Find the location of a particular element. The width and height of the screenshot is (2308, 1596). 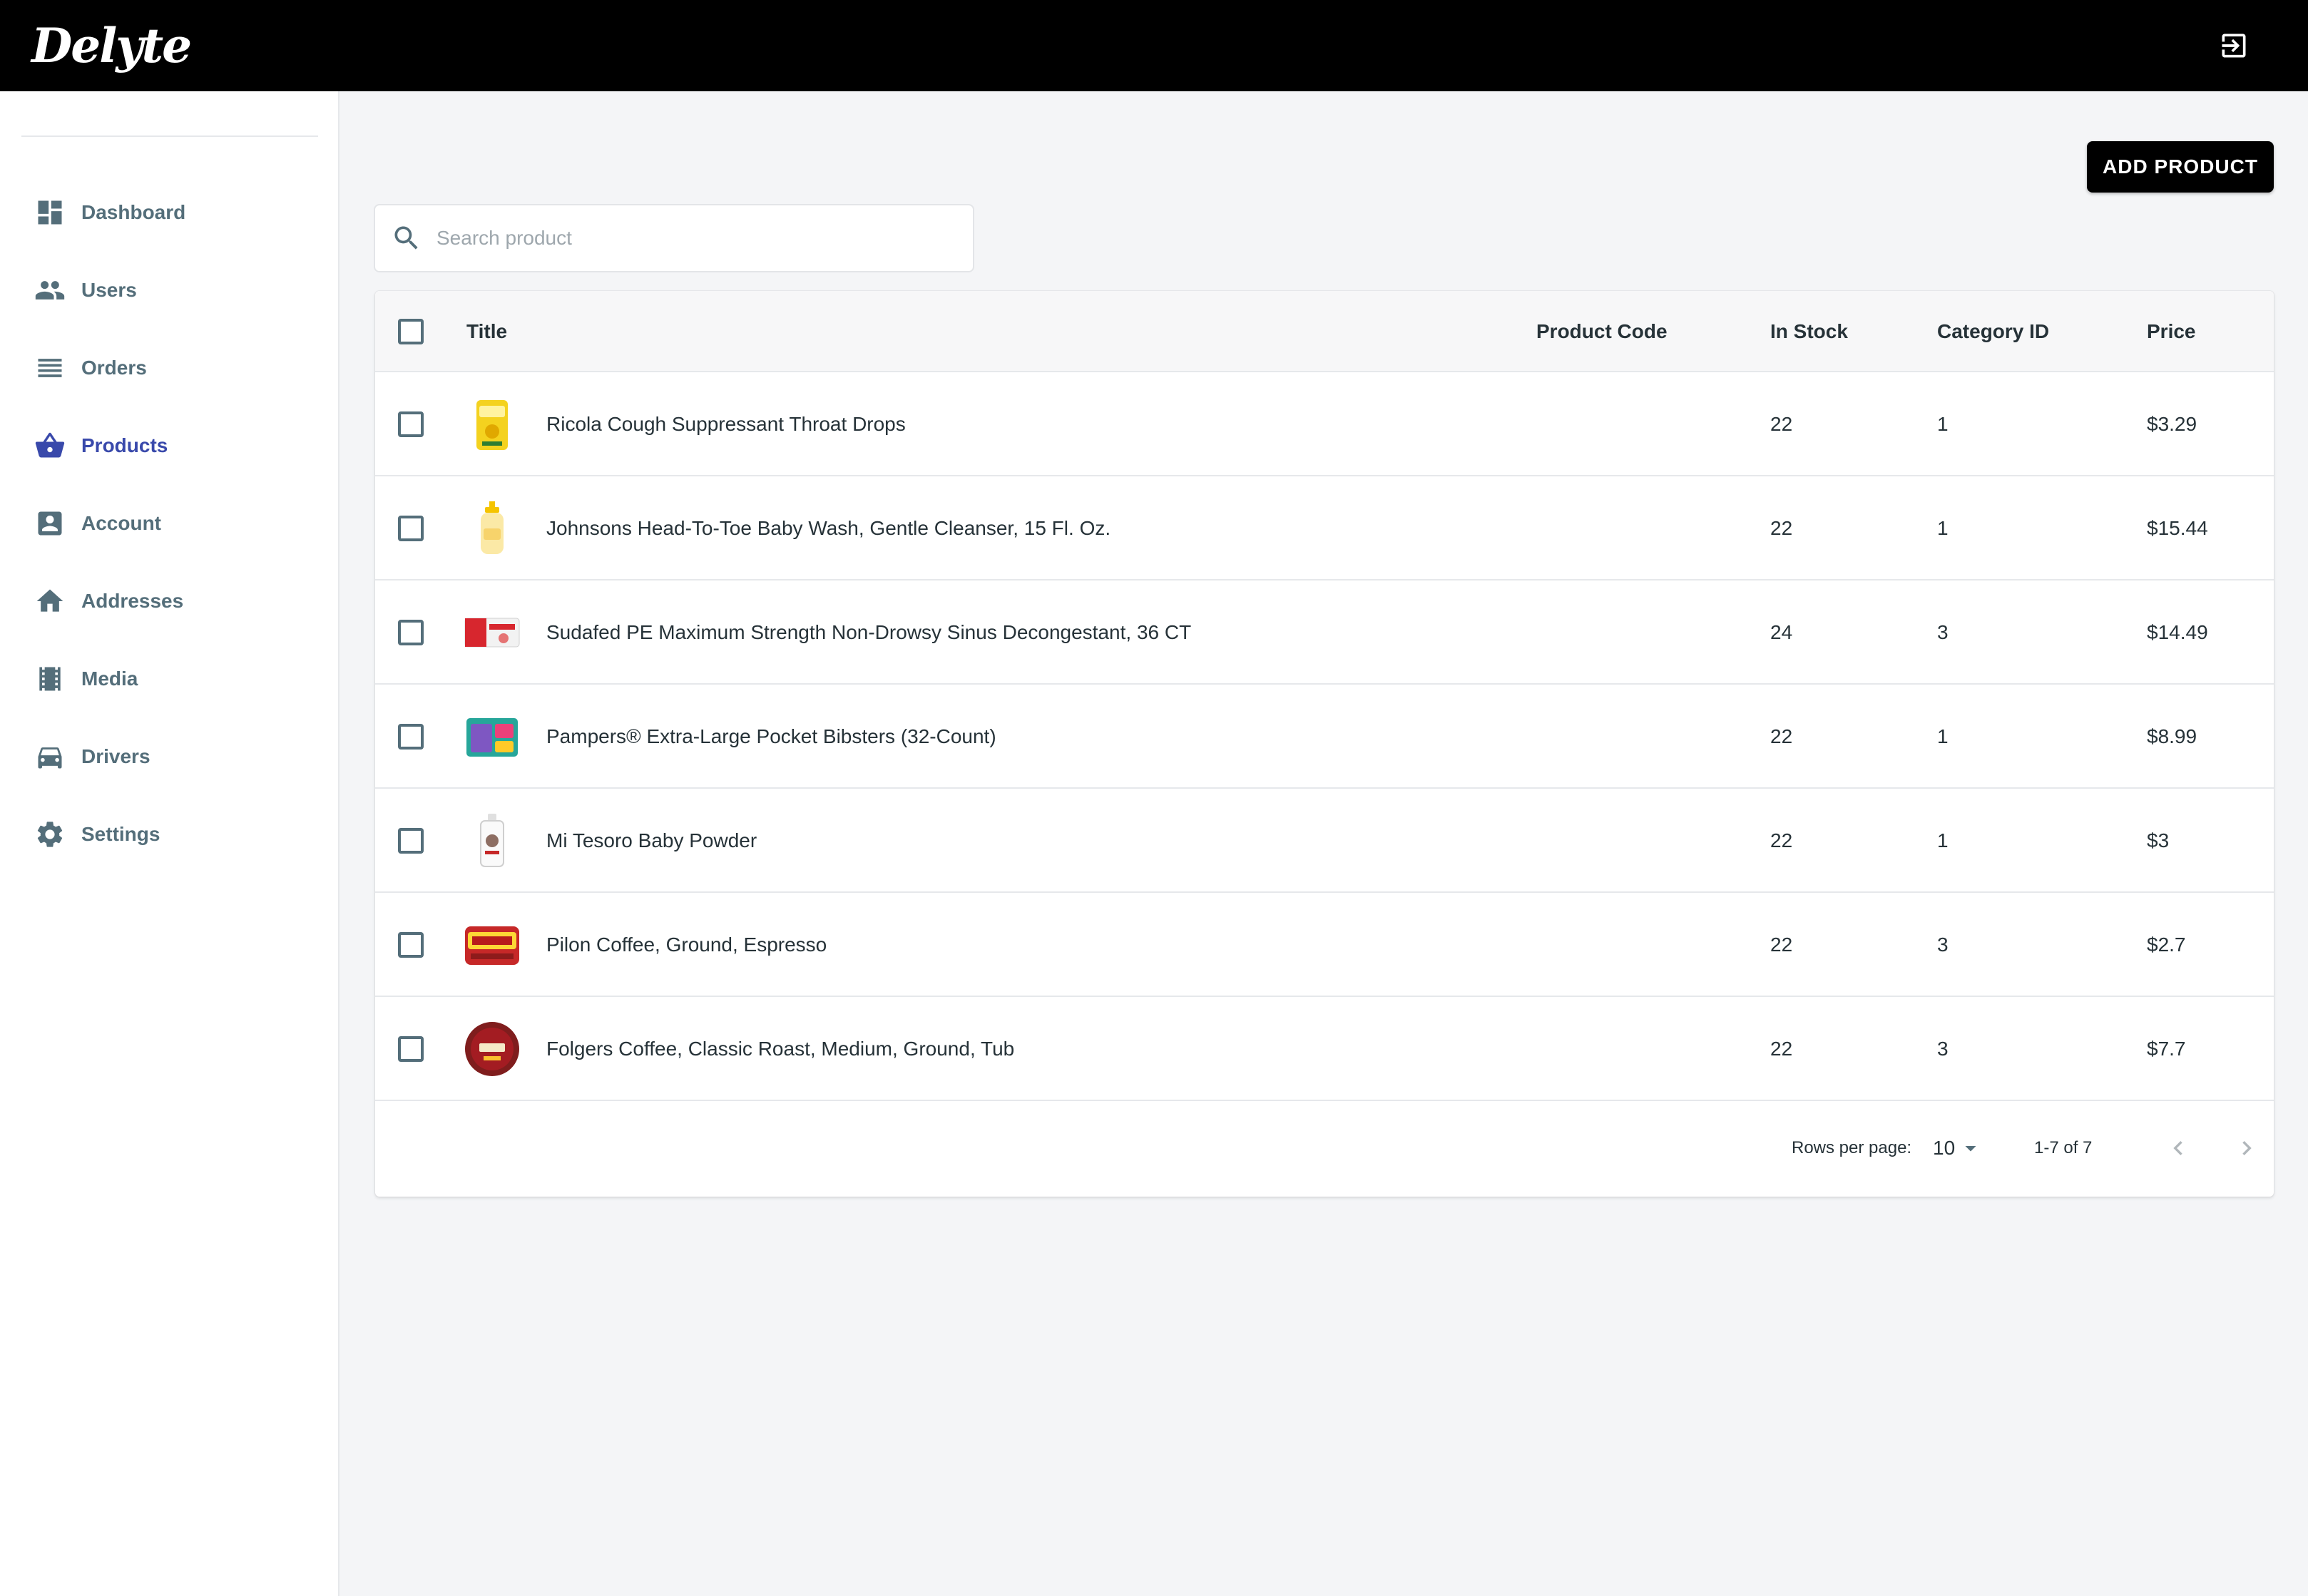

rows-per-page-value: 10 is located at coordinates (1944, 1148).